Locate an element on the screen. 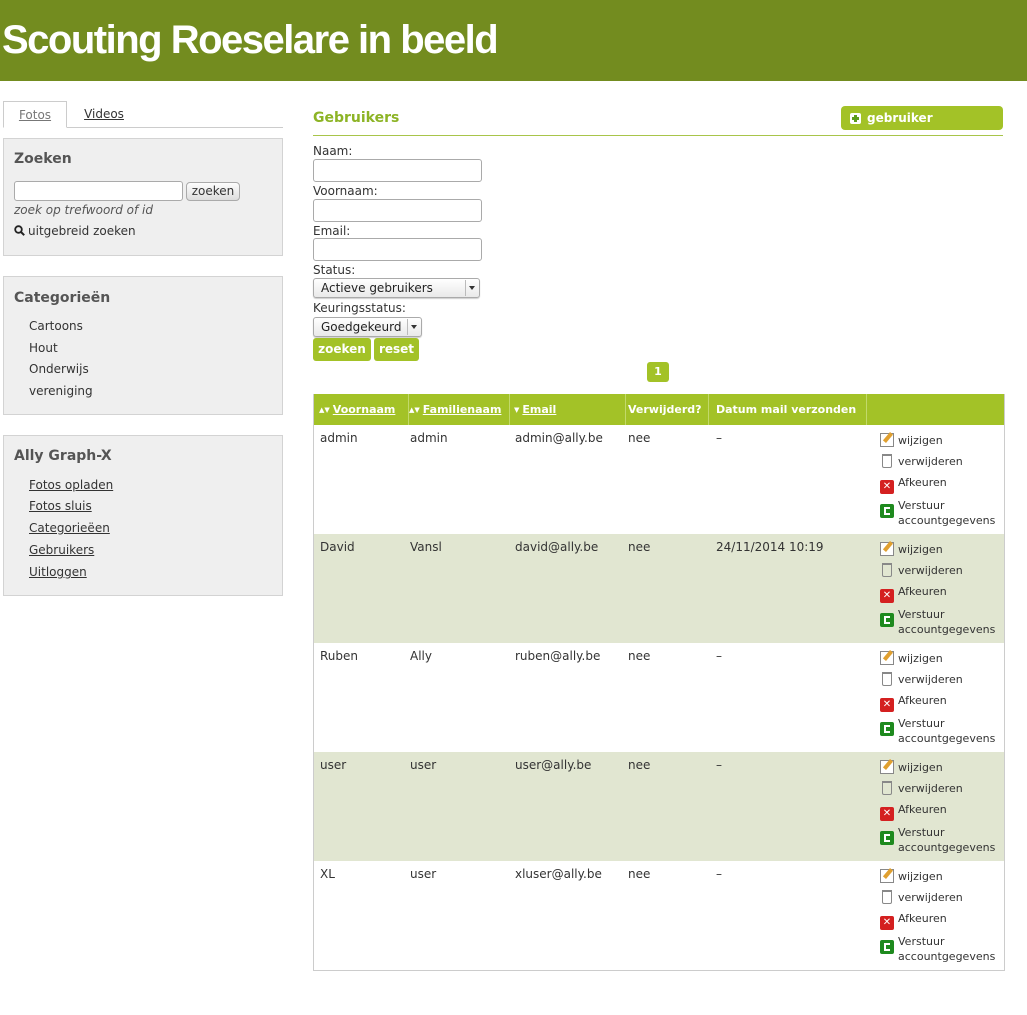  search-hint: zoek op trefwoord of id is located at coordinates (84, 210).